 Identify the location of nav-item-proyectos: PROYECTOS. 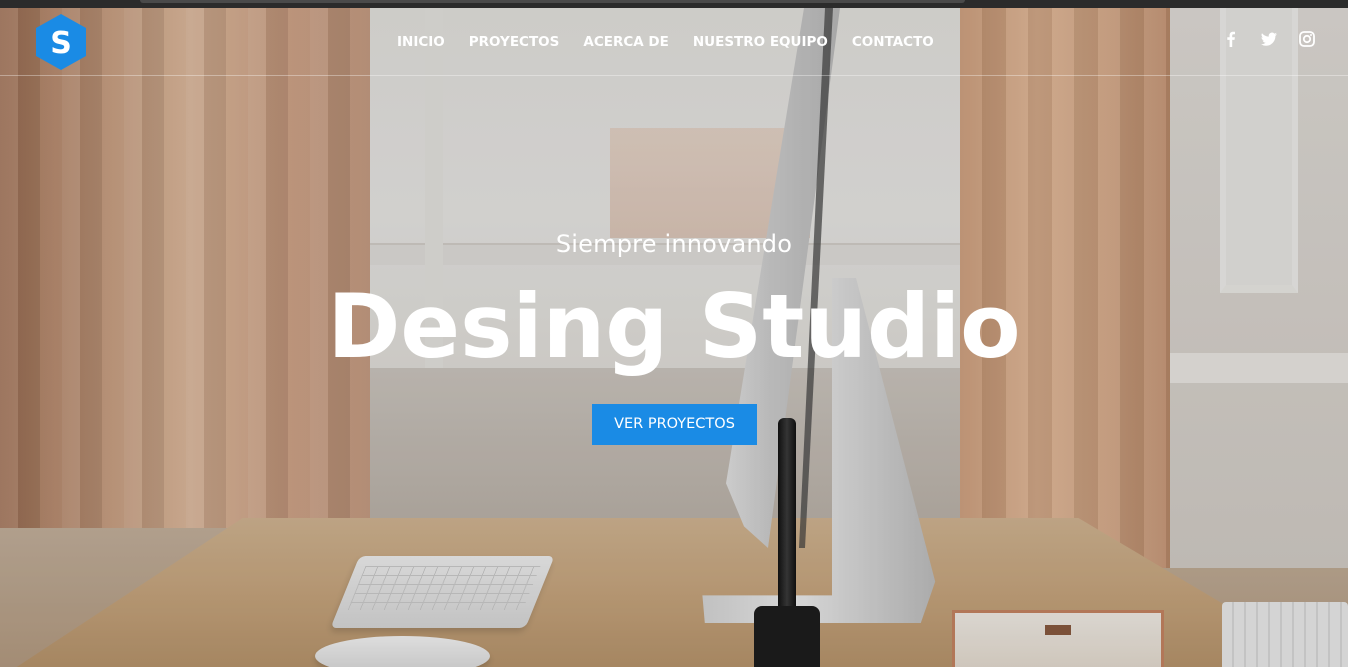
(514, 42).